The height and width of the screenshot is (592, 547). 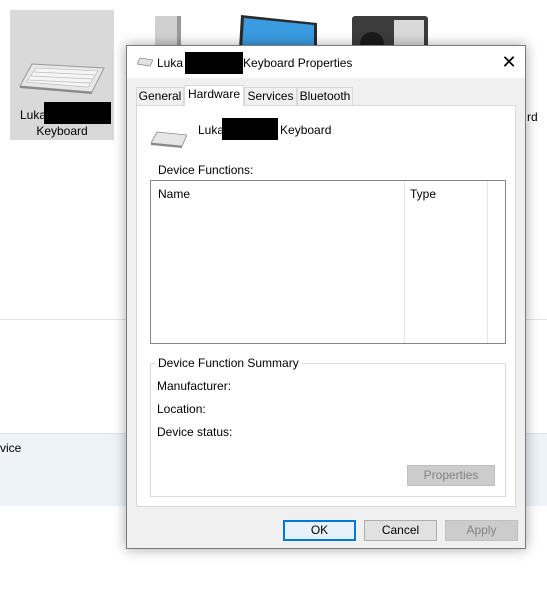 What do you see at coordinates (194, 386) in the screenshot?
I see `manufacturer-label: Manufacturer:` at bounding box center [194, 386].